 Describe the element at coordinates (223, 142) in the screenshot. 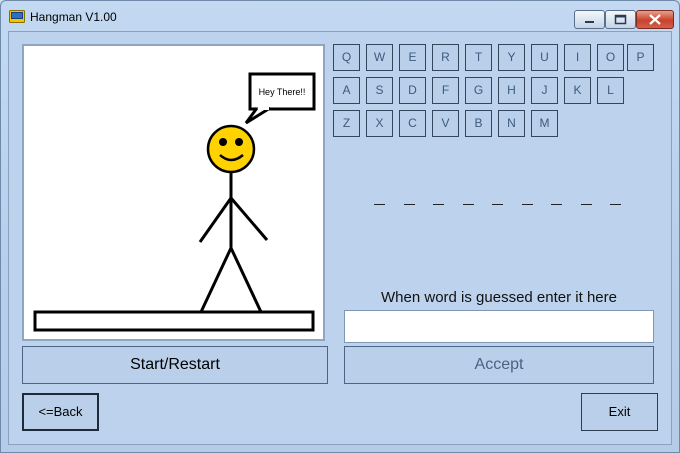

I see `left-eye-icon` at that location.